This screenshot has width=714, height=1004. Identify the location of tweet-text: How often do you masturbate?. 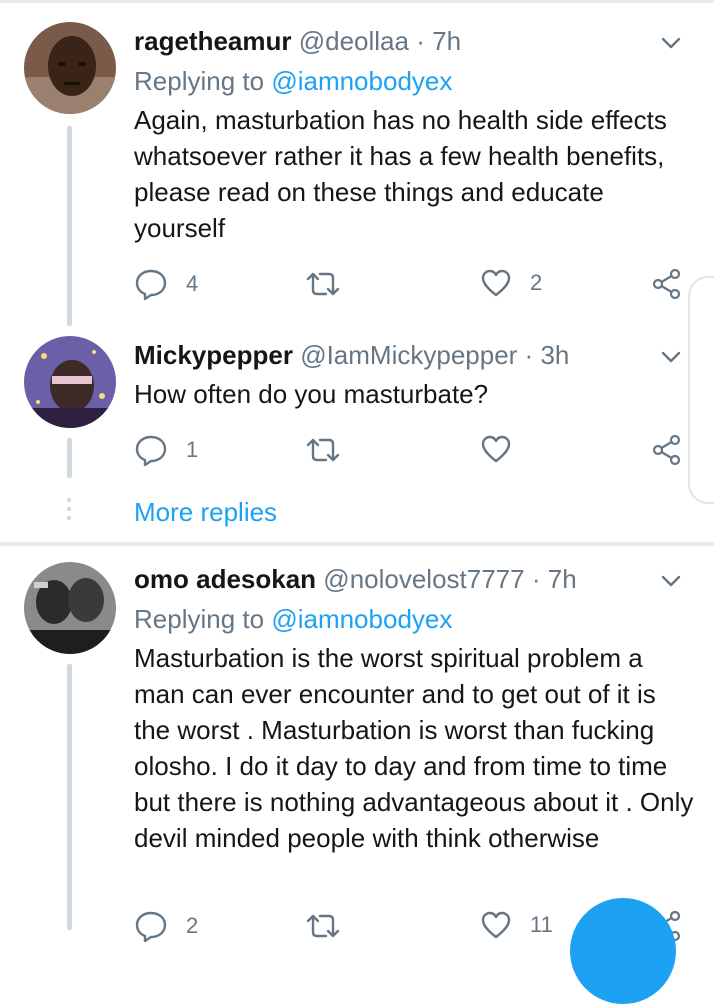
(311, 394).